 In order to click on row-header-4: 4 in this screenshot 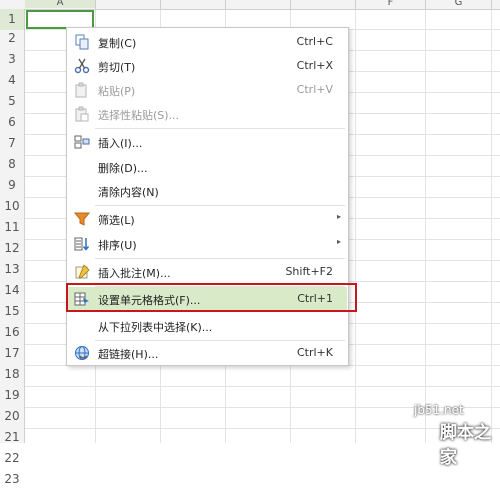, I will do `click(12, 80)`.